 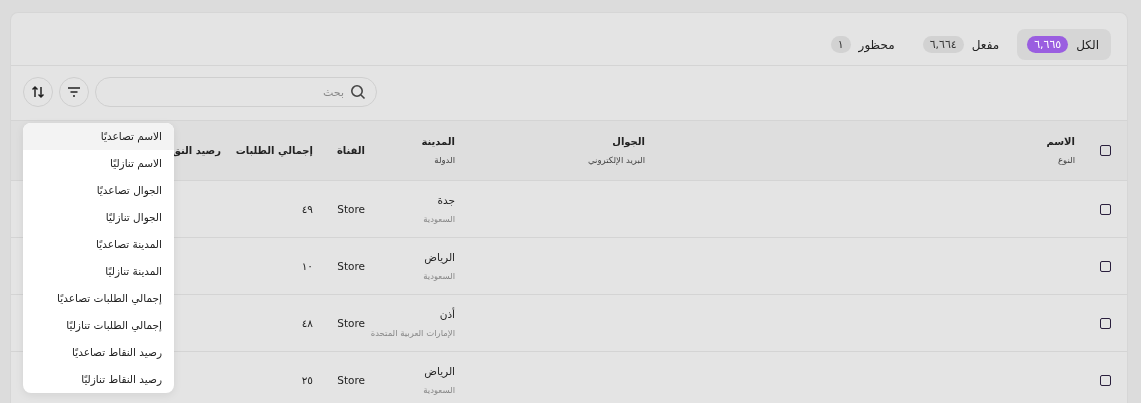 What do you see at coordinates (358, 92) in the screenshot?
I see `search-icon` at bounding box center [358, 92].